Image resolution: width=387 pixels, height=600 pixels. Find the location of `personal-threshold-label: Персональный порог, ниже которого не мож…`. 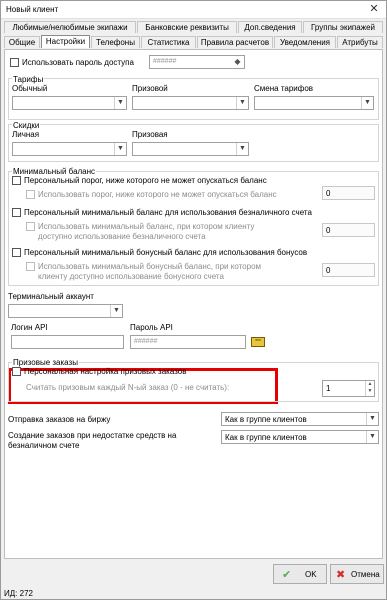

personal-threshold-label: Персональный порог, ниже которого не мож… is located at coordinates (145, 180).